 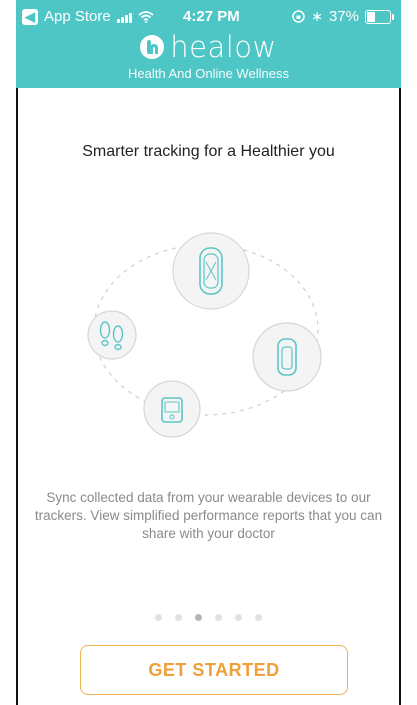 What do you see at coordinates (287, 357) in the screenshot?
I see `phone-tracker-icon` at bounding box center [287, 357].